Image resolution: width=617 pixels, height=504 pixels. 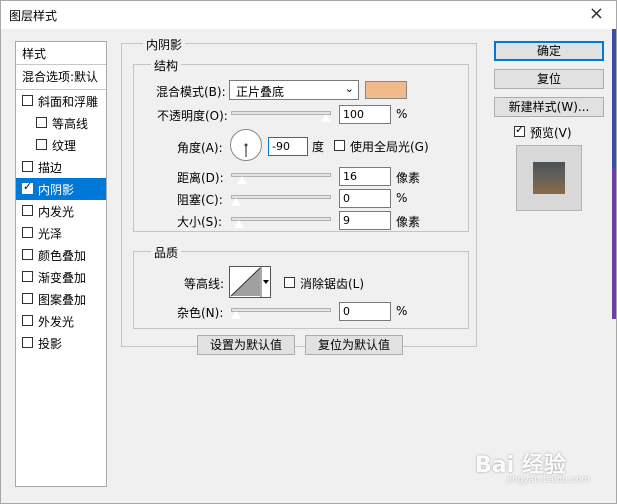 What do you see at coordinates (33, 16) in the screenshot?
I see `window-title: 图层样式` at bounding box center [33, 16].